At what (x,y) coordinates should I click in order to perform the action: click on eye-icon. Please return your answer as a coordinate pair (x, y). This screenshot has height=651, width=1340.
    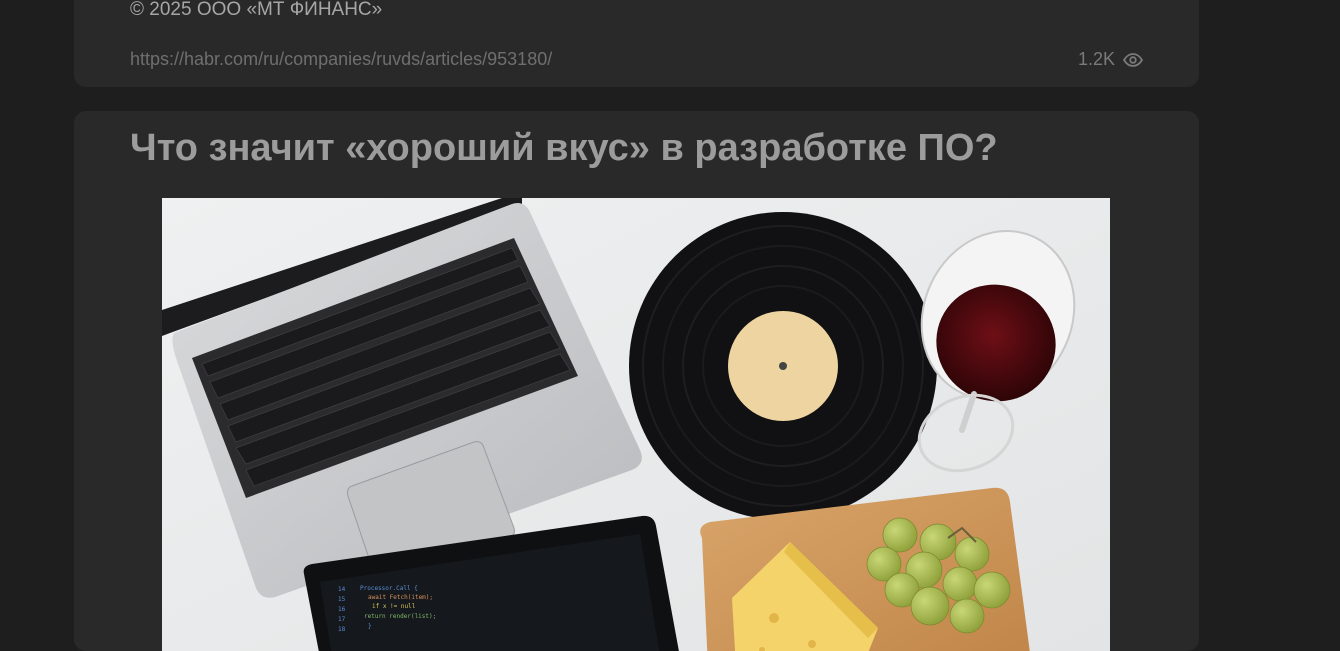
    Looking at the image, I should click on (1133, 59).